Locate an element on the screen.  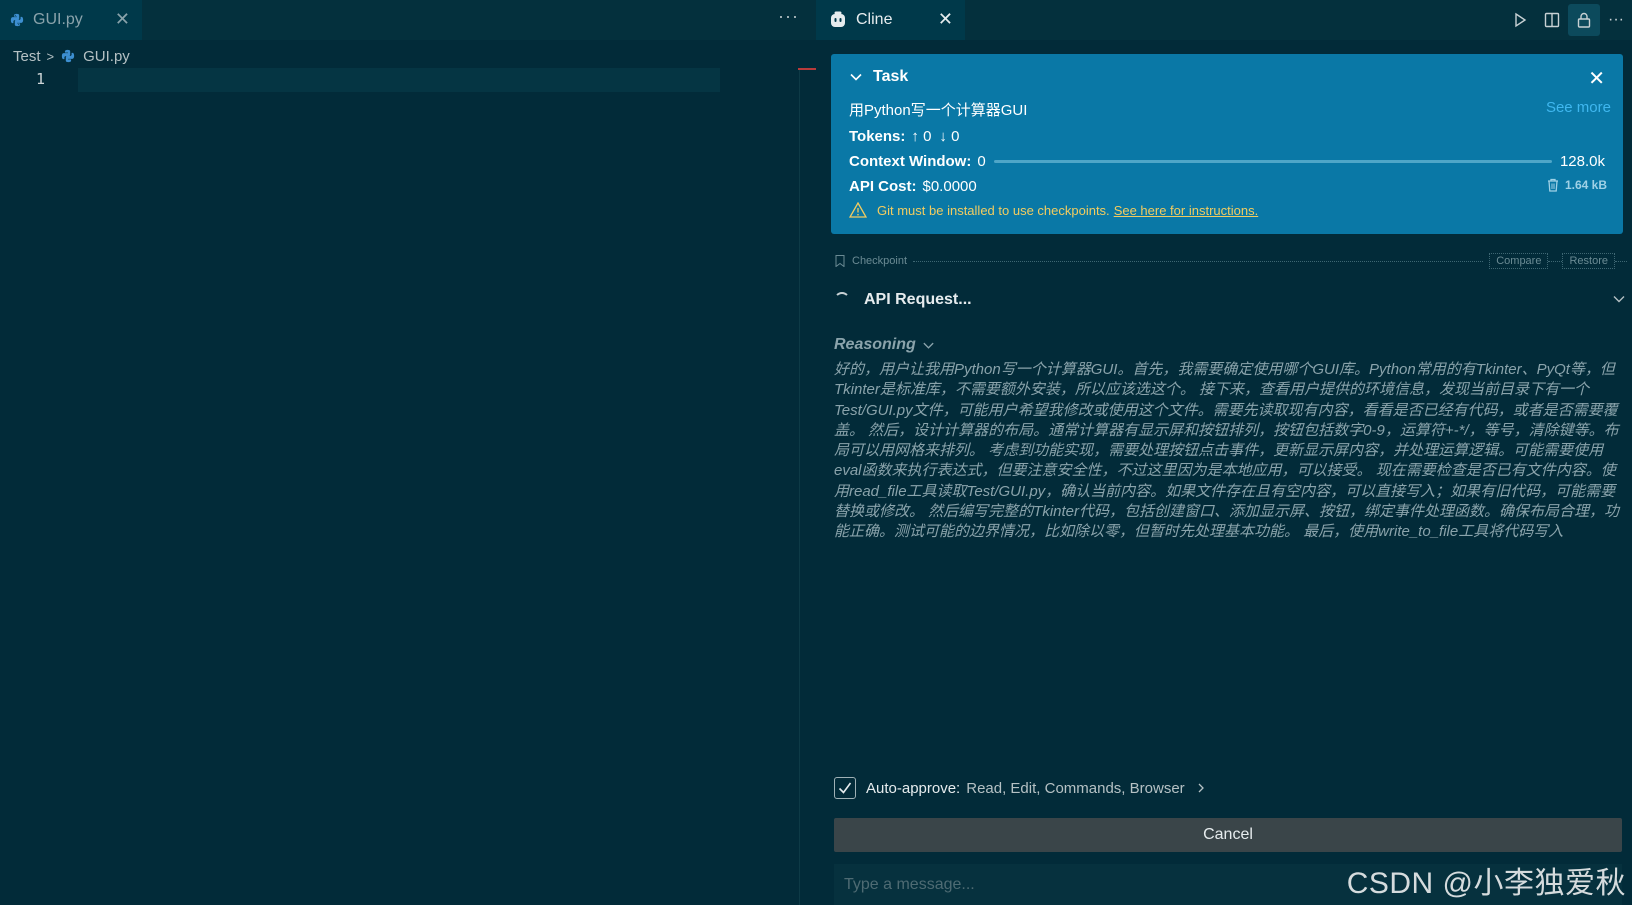
checkpoint-row: Checkpoint Compare Restore is located at coordinates (1231, 261).